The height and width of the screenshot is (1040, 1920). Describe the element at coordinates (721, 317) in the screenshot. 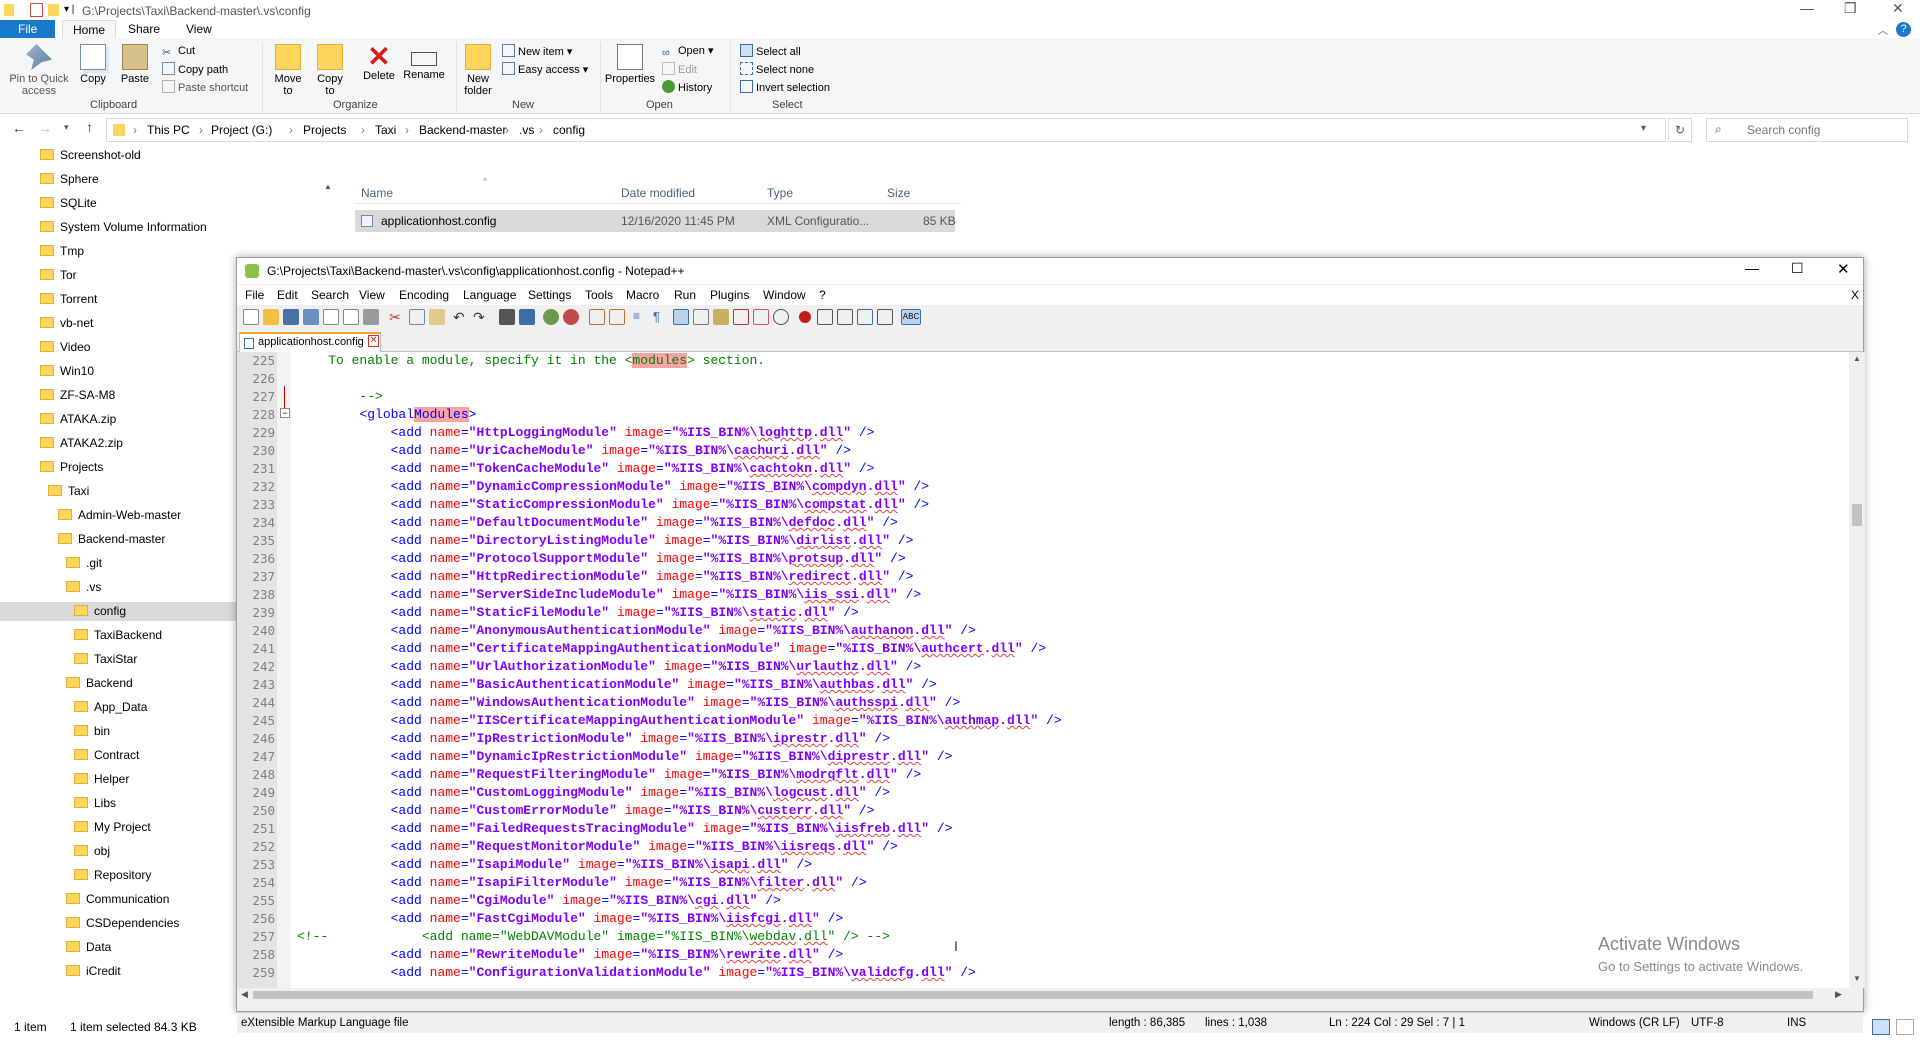

I see `doc-map-icon` at that location.